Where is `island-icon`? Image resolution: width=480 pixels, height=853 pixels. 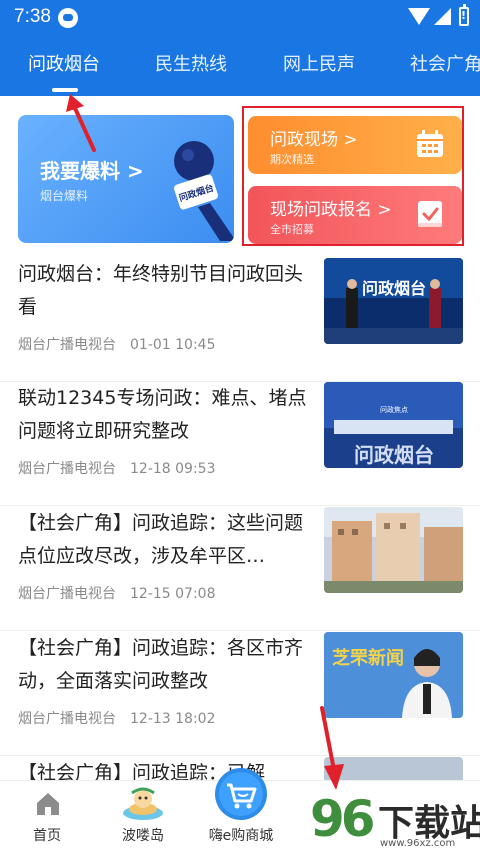
island-icon is located at coordinates (143, 803).